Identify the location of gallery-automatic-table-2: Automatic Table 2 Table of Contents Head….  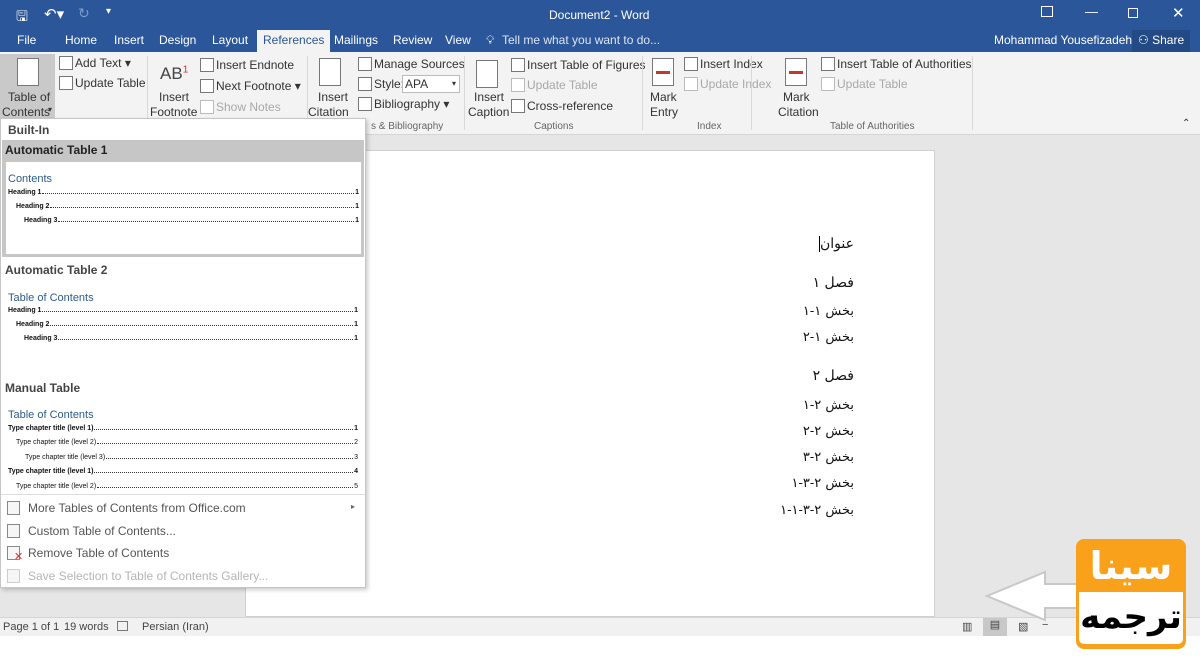
(183, 311).